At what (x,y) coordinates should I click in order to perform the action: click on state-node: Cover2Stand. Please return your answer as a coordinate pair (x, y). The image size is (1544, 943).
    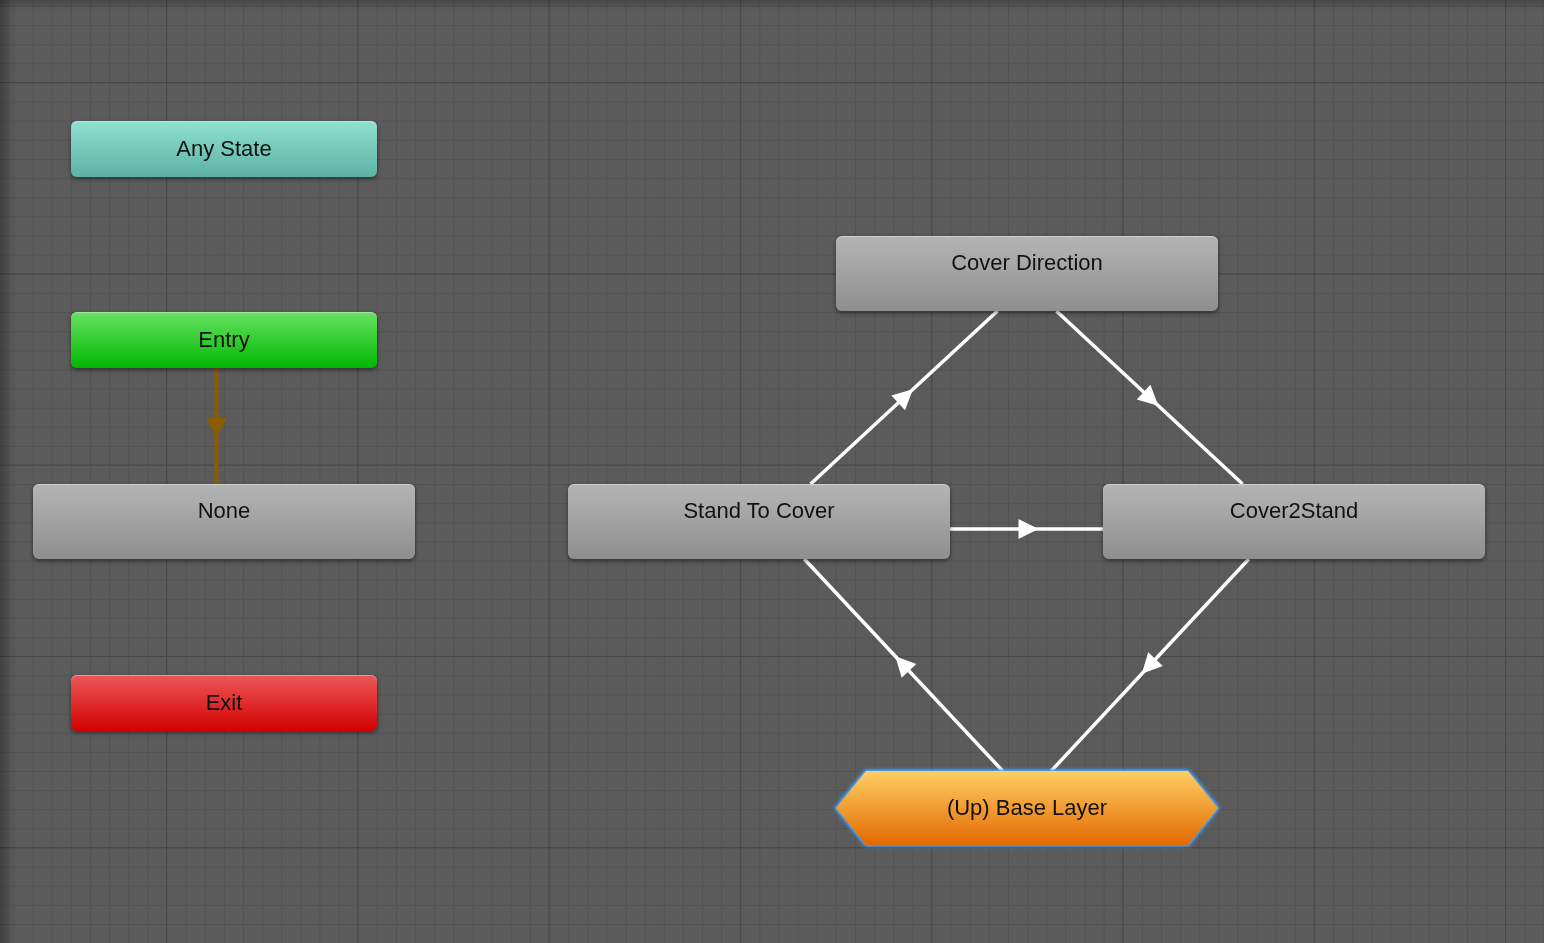
    Looking at the image, I should click on (1294, 521).